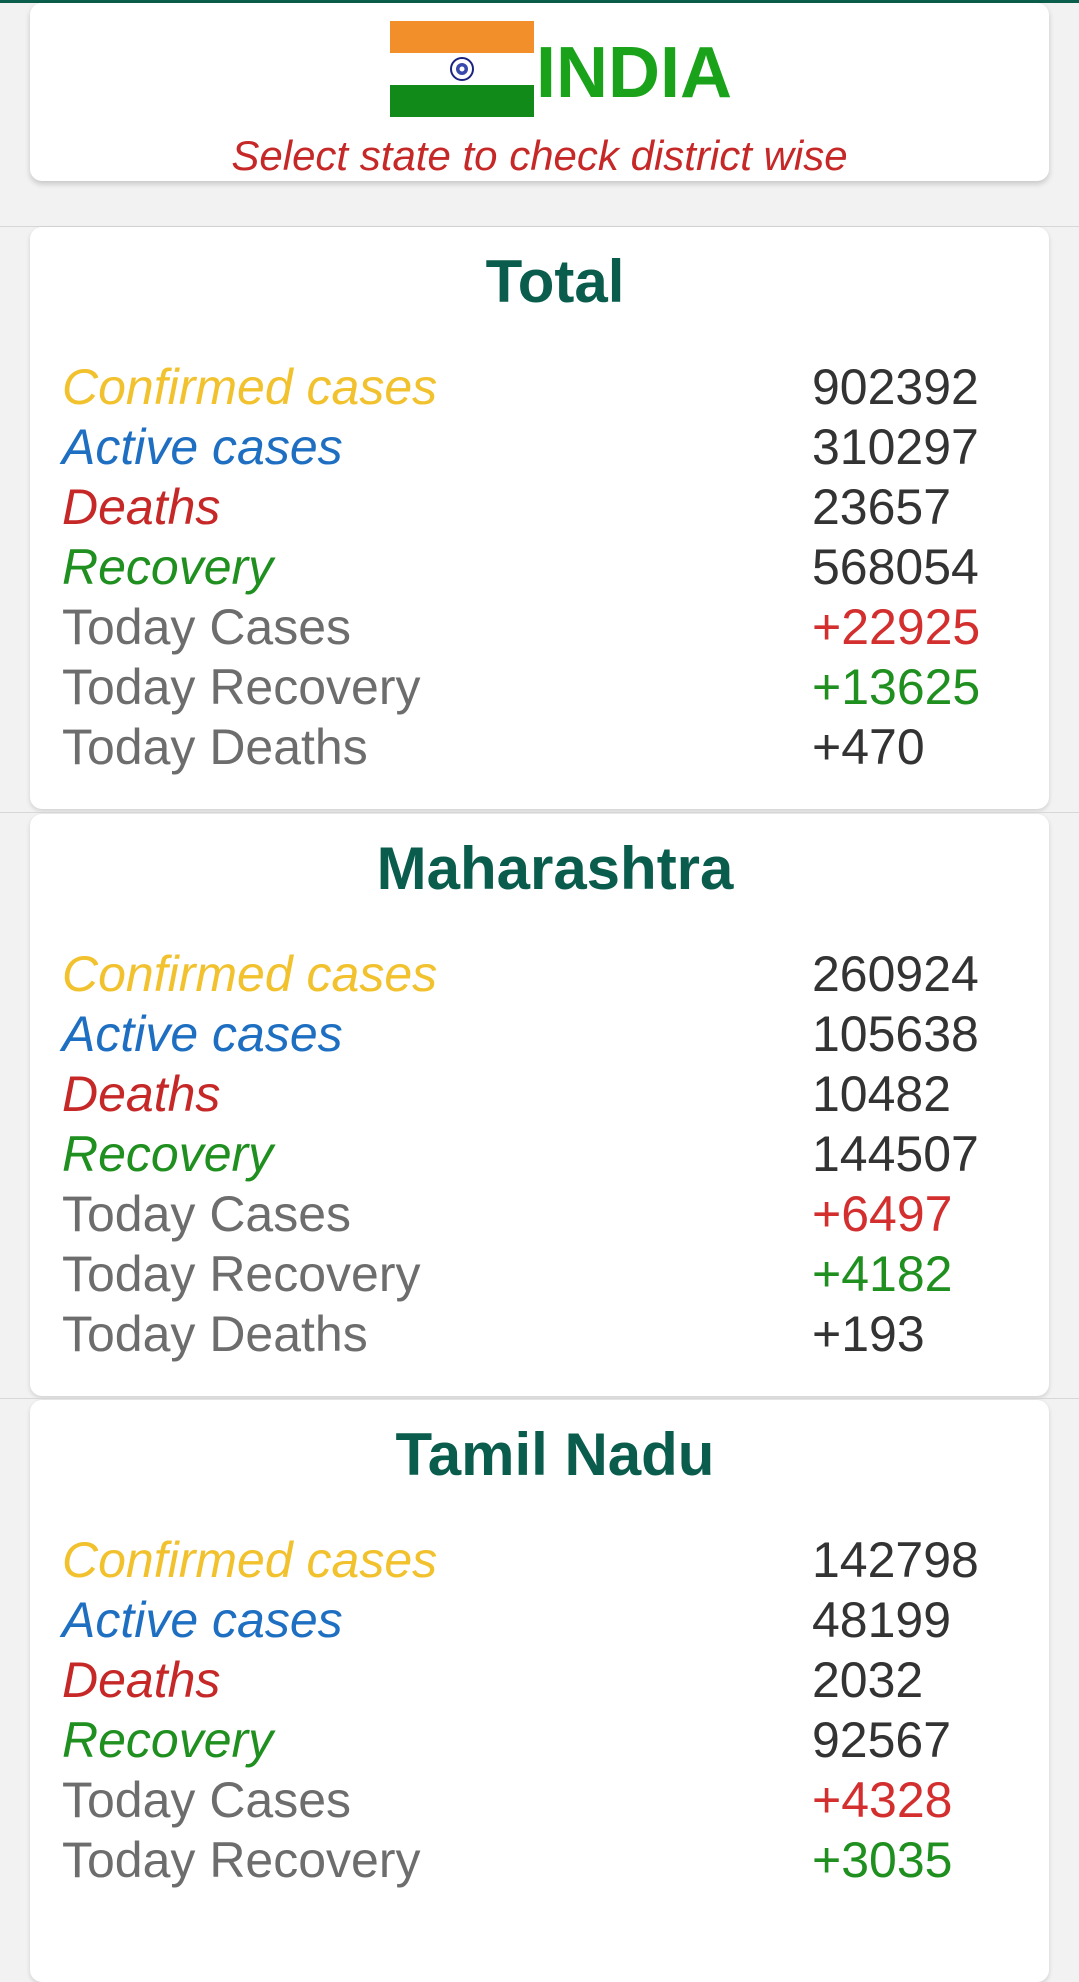  Describe the element at coordinates (542, 1094) in the screenshot. I see `row-deaths: Deaths 10482` at that location.